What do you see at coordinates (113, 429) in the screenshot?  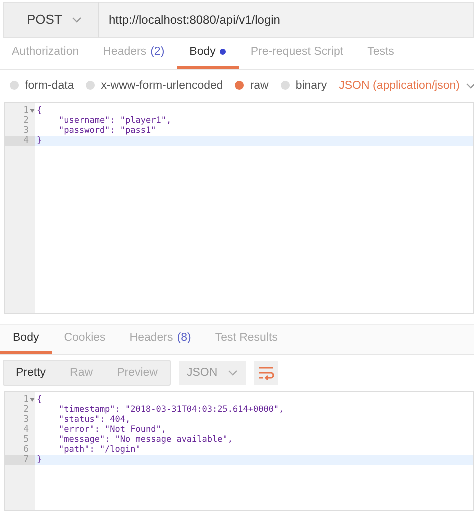 I see `code-line: "error": "Not Found",` at bounding box center [113, 429].